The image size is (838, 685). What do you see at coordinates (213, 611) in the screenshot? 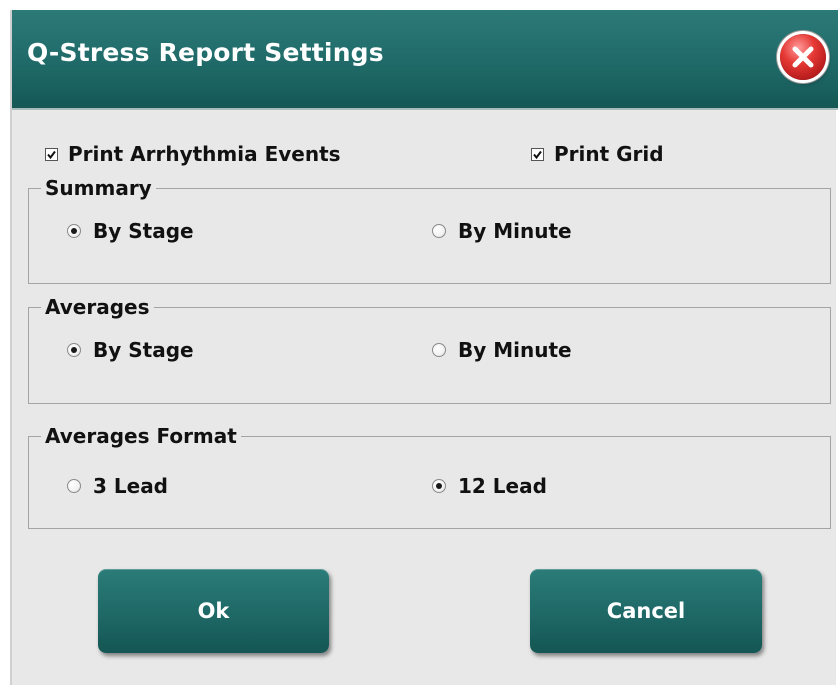
I see `ok-button: Ok` at bounding box center [213, 611].